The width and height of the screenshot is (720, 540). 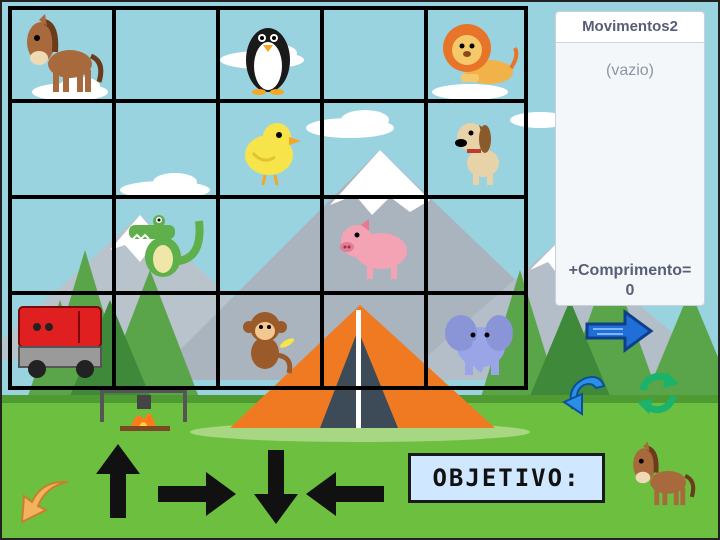 I want to click on animal-dog, so click(x=476, y=148).